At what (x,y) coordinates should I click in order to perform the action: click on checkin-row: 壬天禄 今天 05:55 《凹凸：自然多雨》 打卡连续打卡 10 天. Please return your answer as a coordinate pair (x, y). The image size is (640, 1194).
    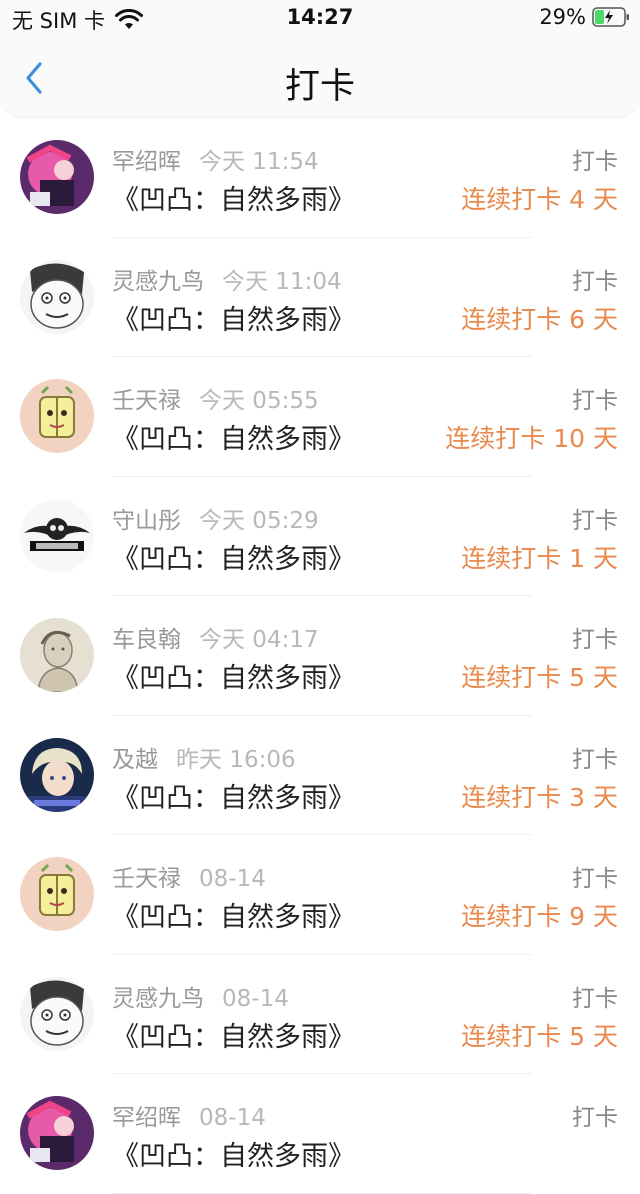
    Looking at the image, I should click on (320, 417).